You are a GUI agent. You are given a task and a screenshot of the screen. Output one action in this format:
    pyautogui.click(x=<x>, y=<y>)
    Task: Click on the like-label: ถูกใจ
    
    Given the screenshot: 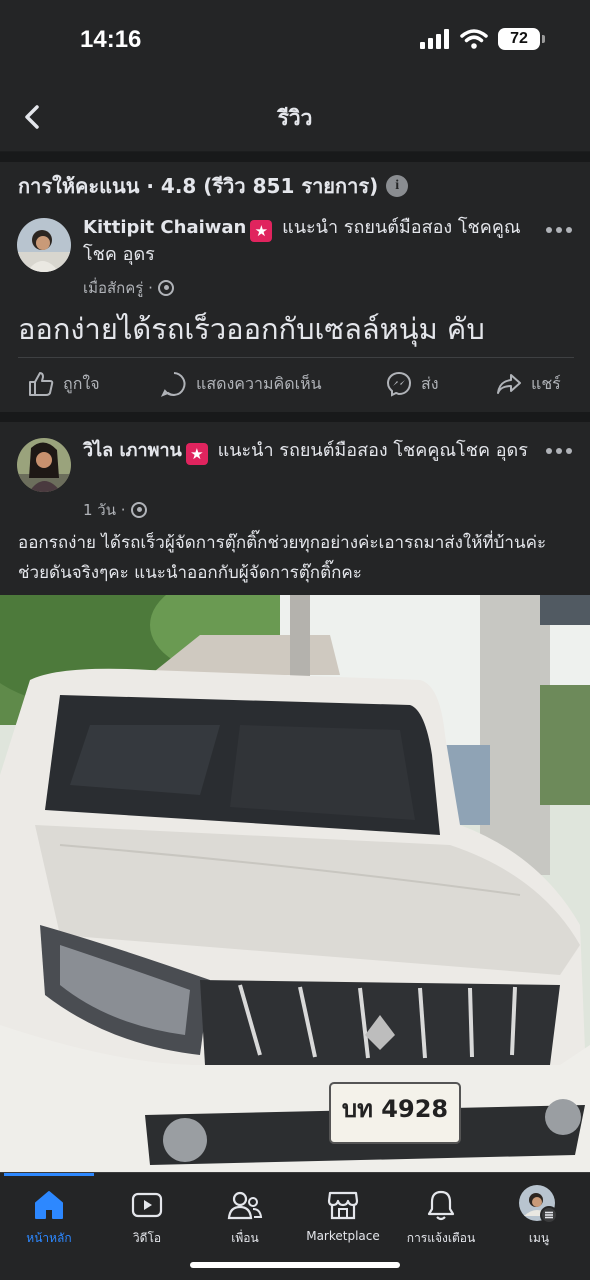 What is the action you would take?
    pyautogui.click(x=81, y=383)
    